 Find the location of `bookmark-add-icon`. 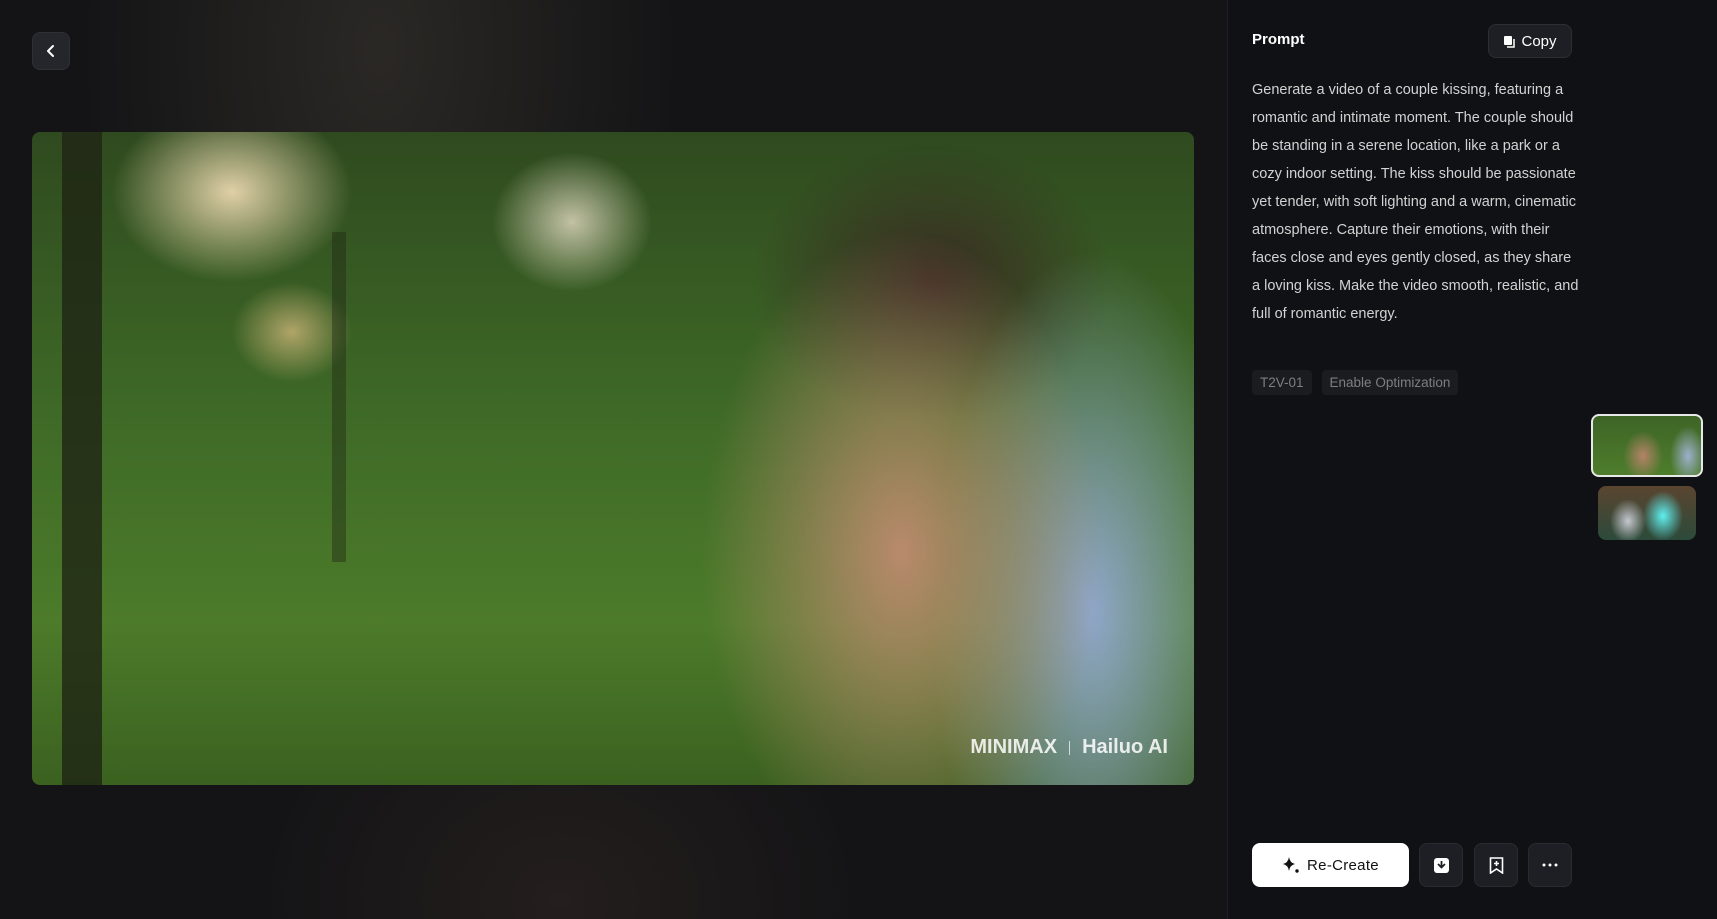

bookmark-add-icon is located at coordinates (1496, 865).